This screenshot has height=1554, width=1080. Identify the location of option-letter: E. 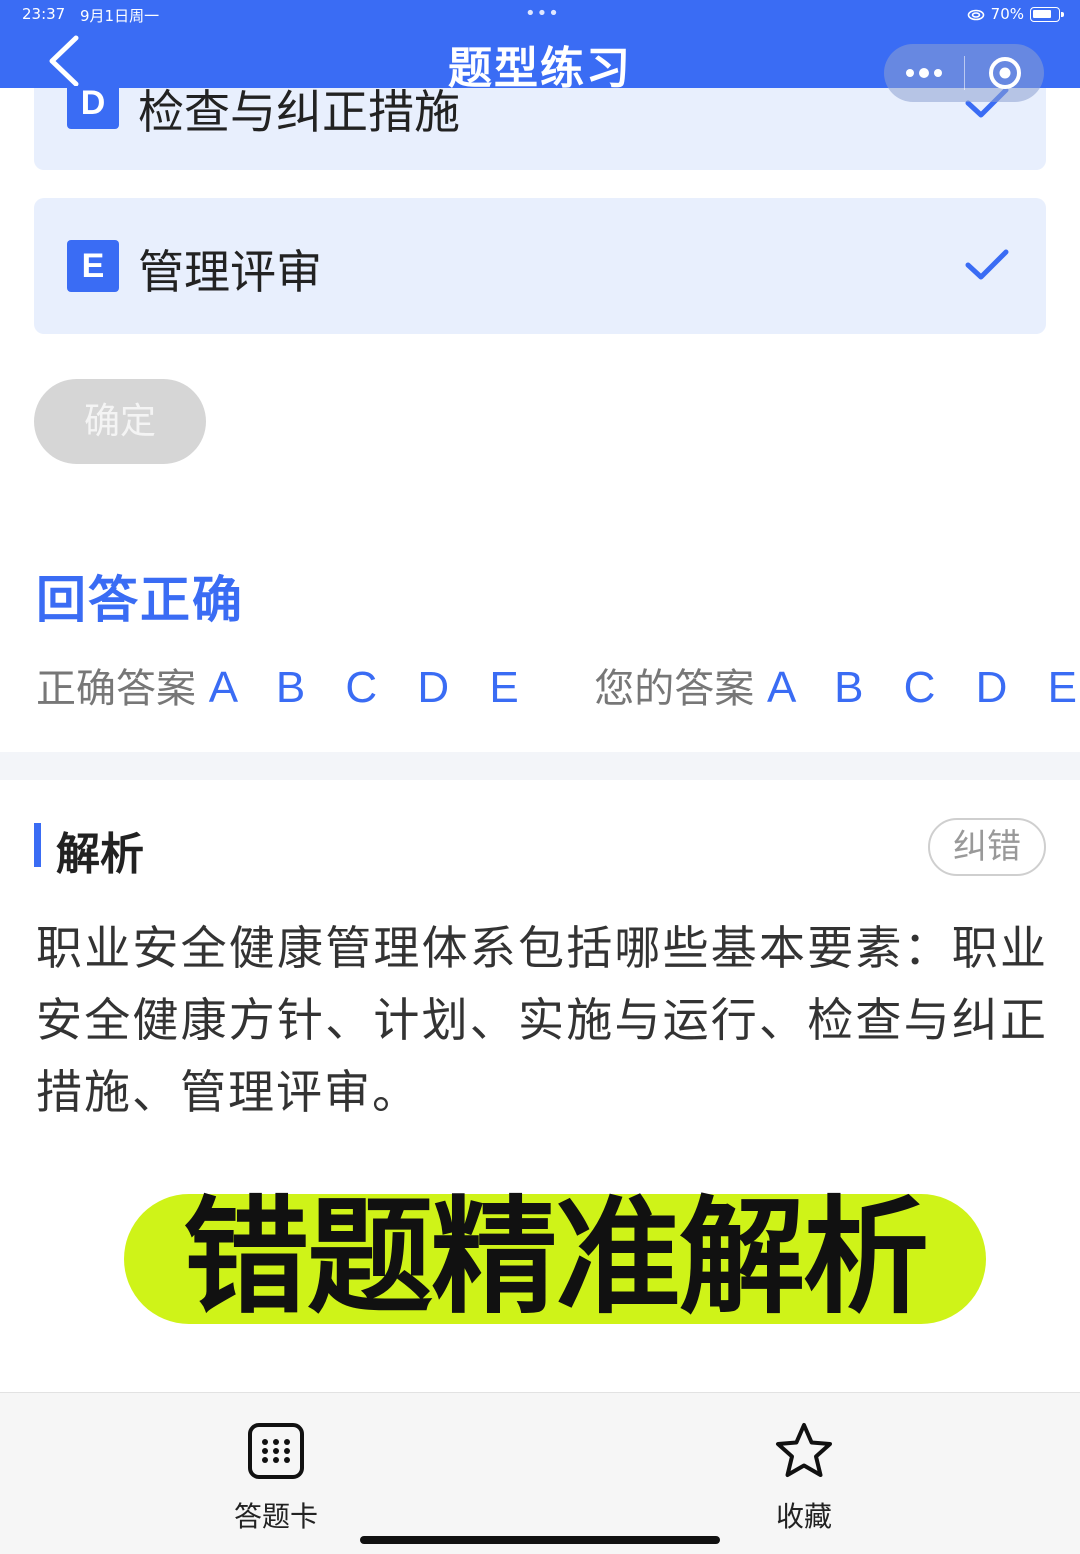
(93, 266).